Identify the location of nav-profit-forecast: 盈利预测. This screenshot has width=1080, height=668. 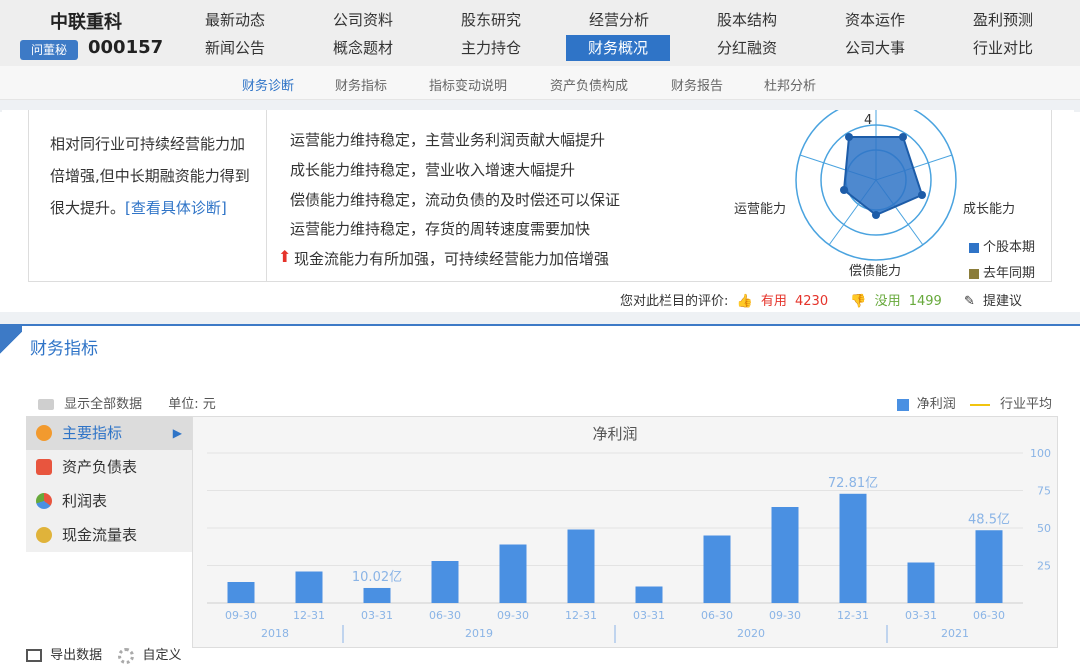
(1003, 20).